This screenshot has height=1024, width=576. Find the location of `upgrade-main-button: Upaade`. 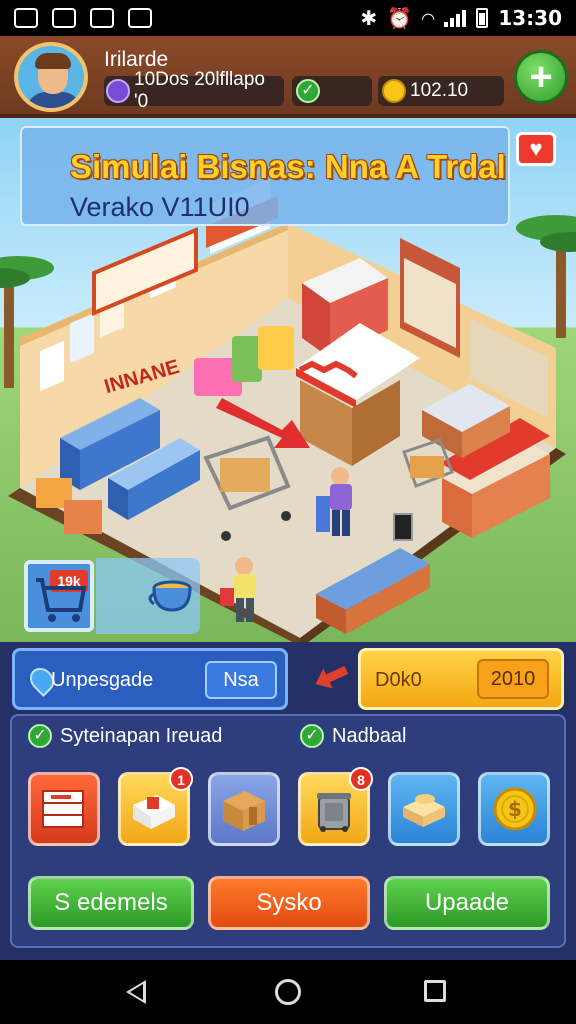

upgrade-main-button: Upaade is located at coordinates (467, 903).